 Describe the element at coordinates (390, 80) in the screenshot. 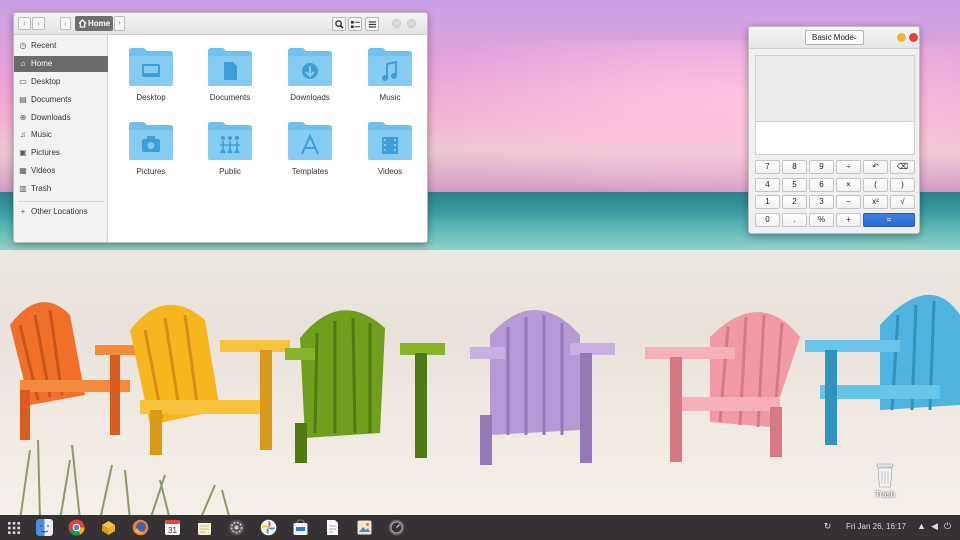

I see `folder-music: Music` at that location.